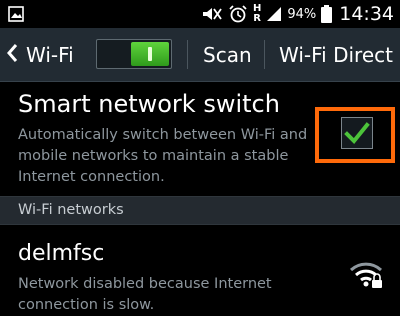 The image size is (400, 316). Describe the element at coordinates (366, 14) in the screenshot. I see `clock: 14:34` at that location.